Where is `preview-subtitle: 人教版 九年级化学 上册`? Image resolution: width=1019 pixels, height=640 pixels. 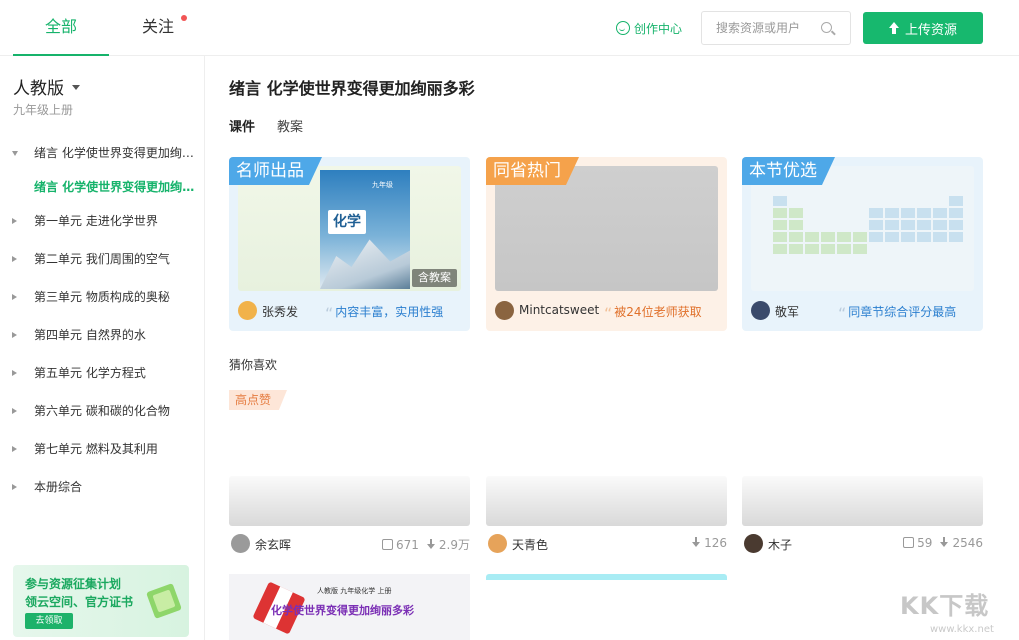
preview-subtitle: 人教版 九年级化学 上册 is located at coordinates (354, 591).